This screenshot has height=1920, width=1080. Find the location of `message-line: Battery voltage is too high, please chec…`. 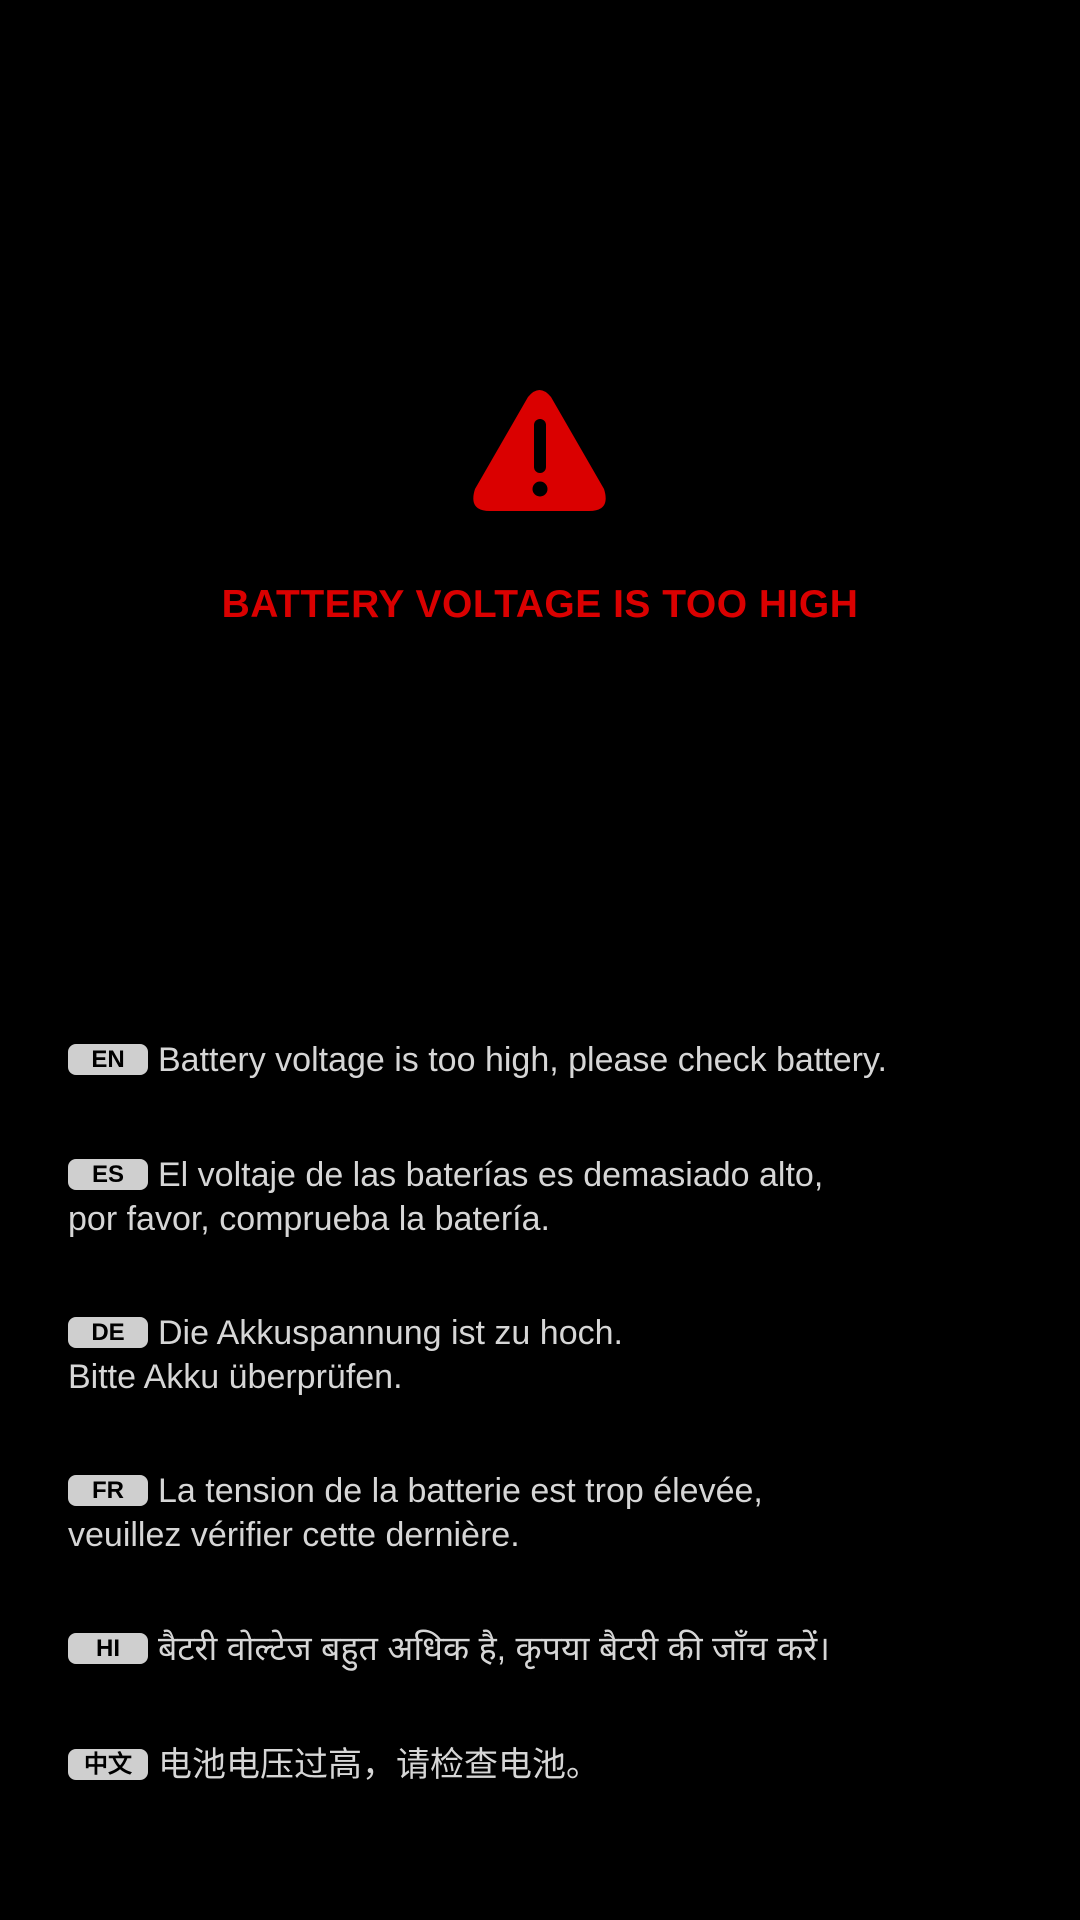

message-line: Battery voltage is too high, please chec… is located at coordinates (522, 1060).